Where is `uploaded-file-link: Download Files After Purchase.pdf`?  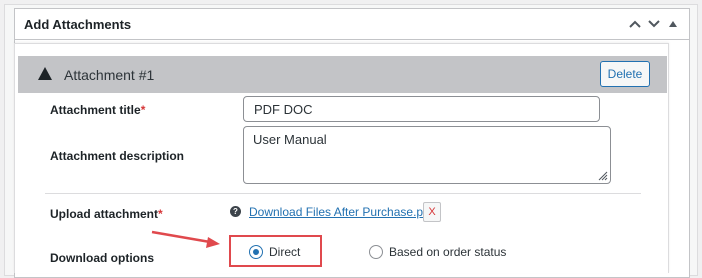
uploaded-file-link: Download Files After Purchase.pdf is located at coordinates (341, 212).